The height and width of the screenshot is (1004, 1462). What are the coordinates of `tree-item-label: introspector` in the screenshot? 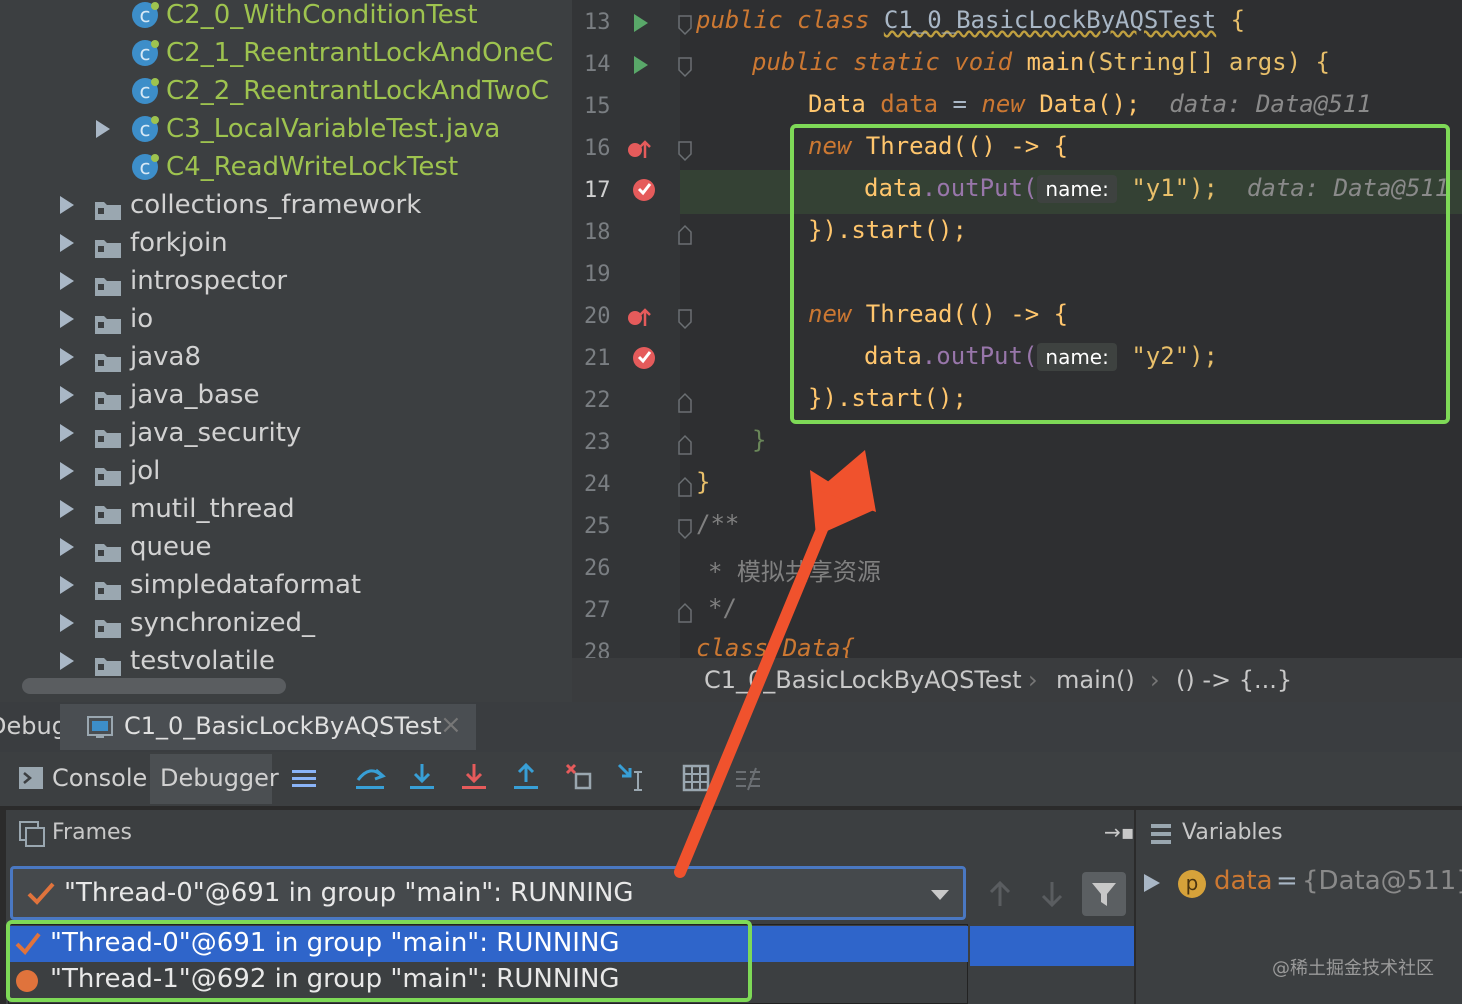 It's located at (209, 281).